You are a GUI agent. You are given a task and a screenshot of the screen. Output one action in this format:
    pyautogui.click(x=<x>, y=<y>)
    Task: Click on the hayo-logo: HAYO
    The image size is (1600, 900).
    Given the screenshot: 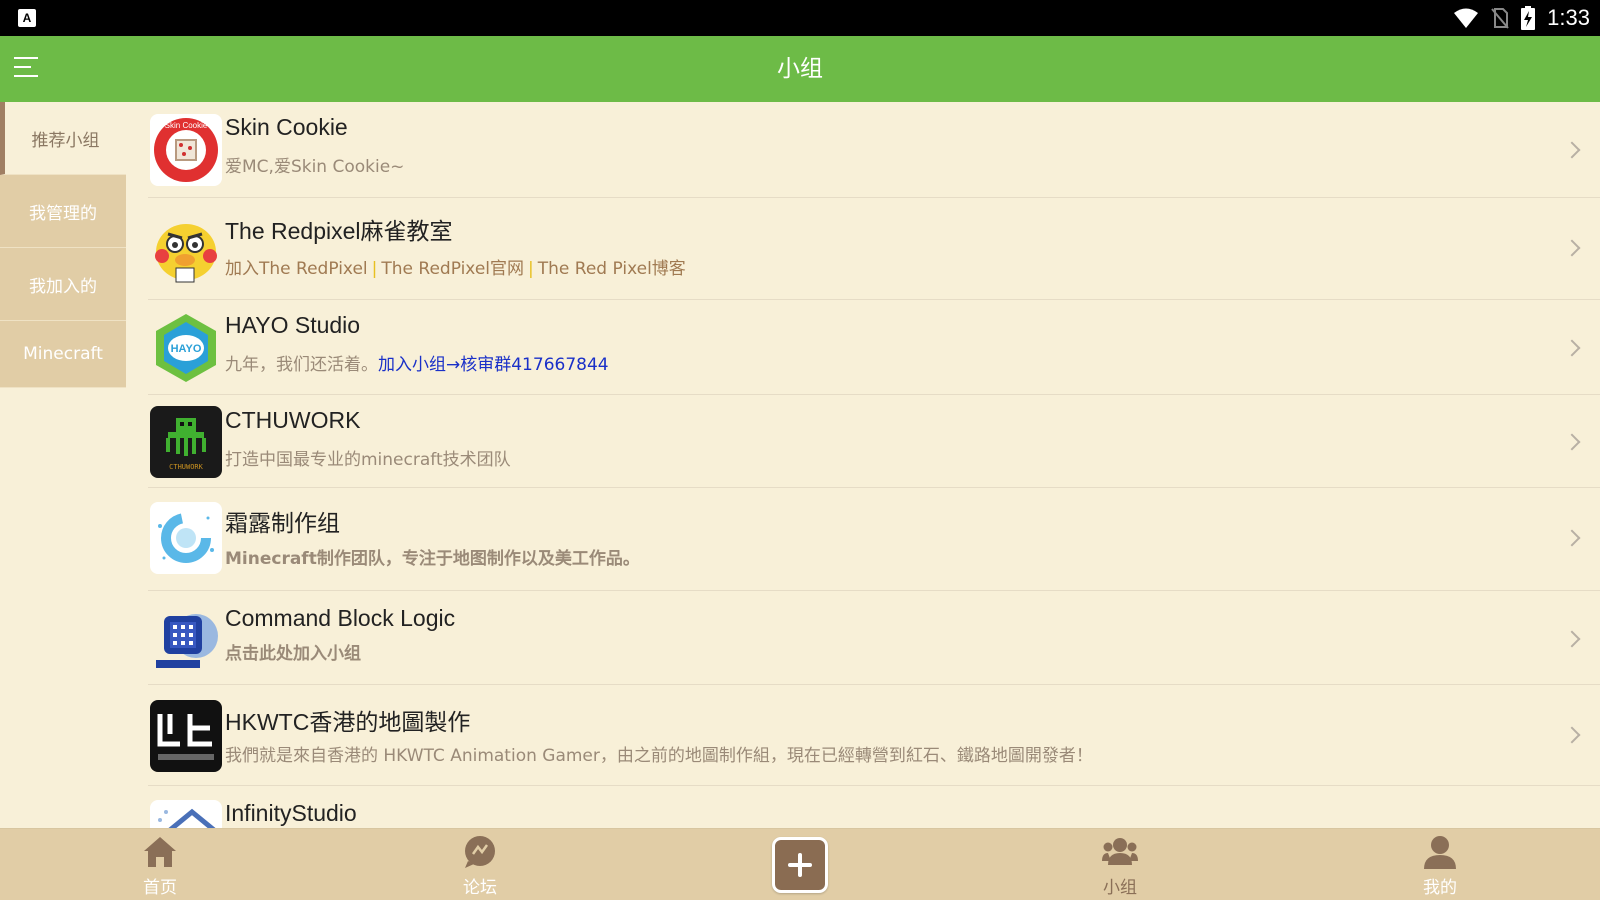 What is the action you would take?
    pyautogui.click(x=186, y=348)
    